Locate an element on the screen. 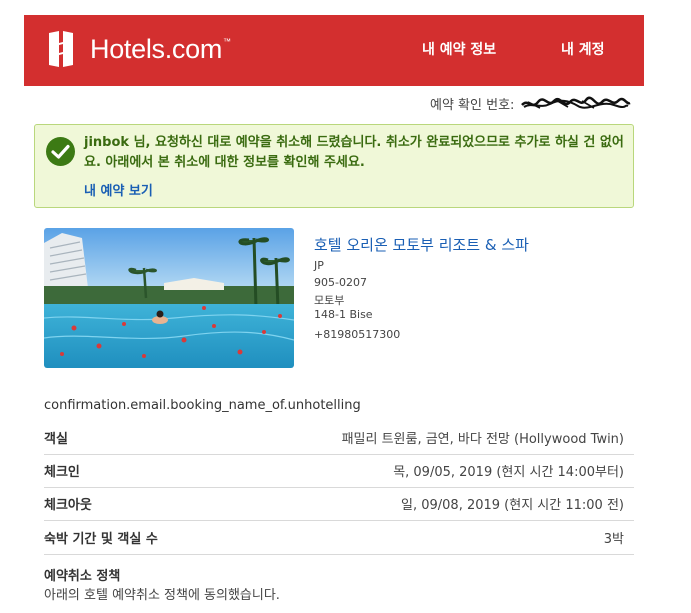 Image resolution: width=691 pixels, height=613 pixels. detail-value: 패밀리 트윈룸, 금연, 바다 전망 (Hollywood Twin) is located at coordinates (482, 439).